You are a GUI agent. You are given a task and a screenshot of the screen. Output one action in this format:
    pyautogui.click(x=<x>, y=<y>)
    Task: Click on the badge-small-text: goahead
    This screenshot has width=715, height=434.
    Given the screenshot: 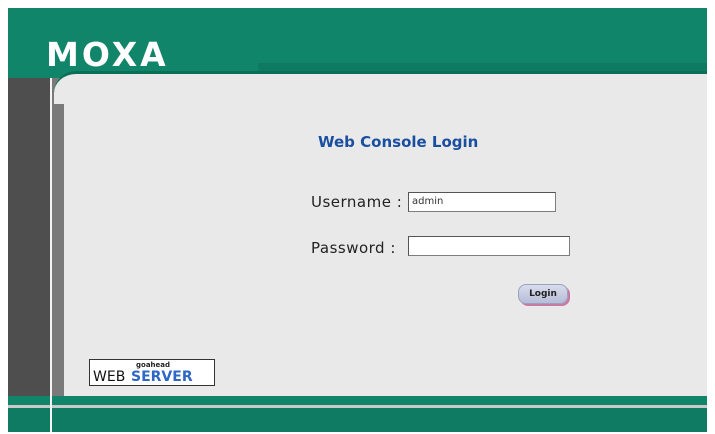 What is the action you would take?
    pyautogui.click(x=153, y=365)
    